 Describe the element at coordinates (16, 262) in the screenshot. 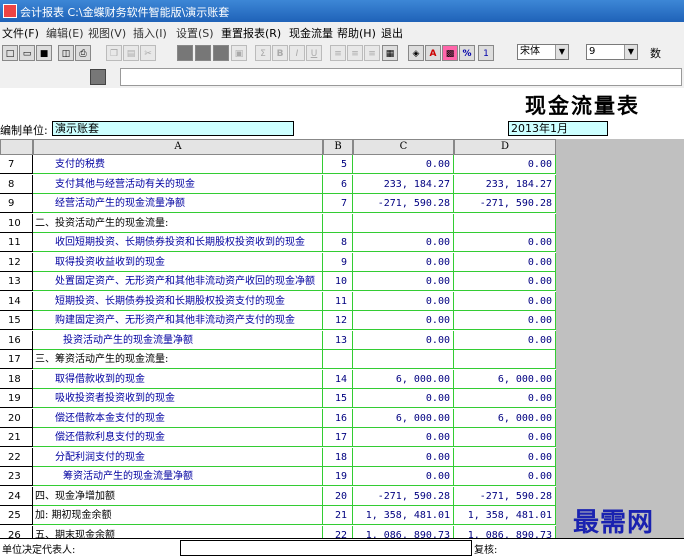

I see `row-number: 12` at that location.